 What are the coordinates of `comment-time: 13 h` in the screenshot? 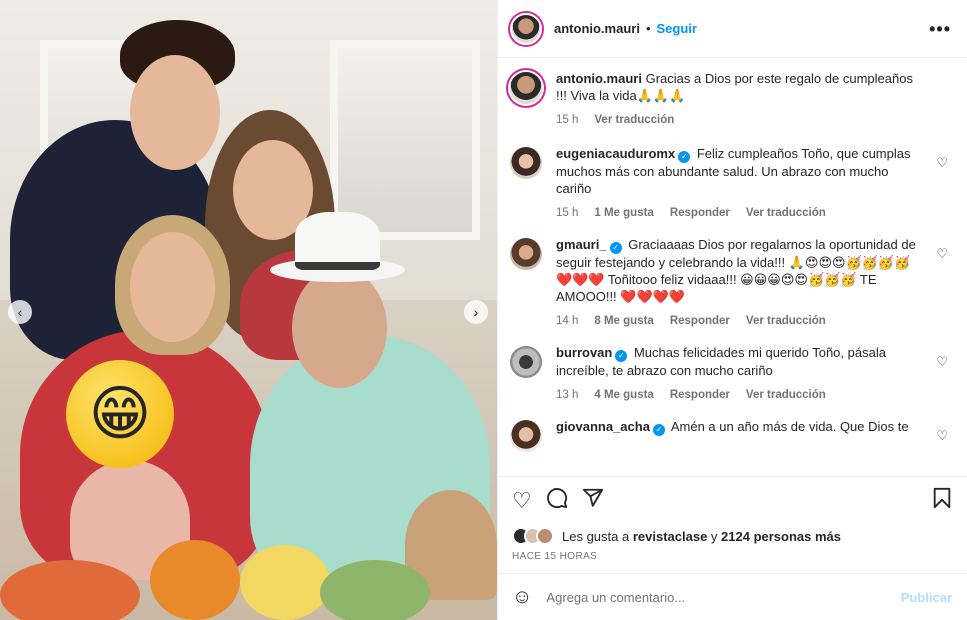 It's located at (567, 395).